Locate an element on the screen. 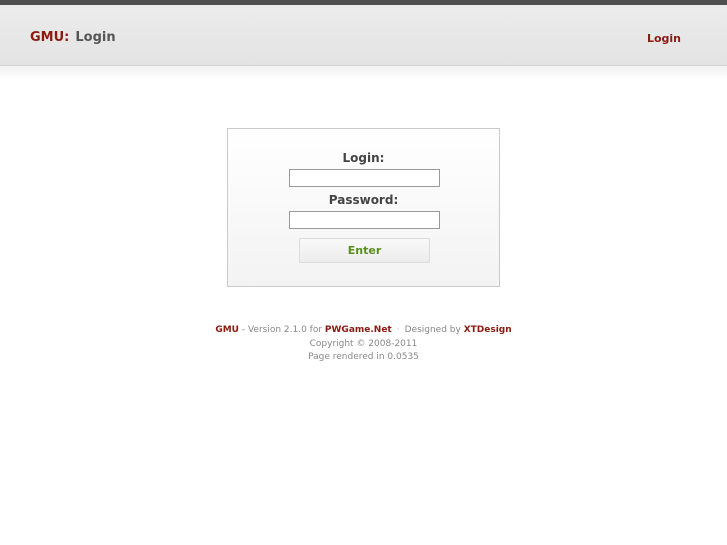  header-bar: GMU: Login Login is located at coordinates (363, 35).